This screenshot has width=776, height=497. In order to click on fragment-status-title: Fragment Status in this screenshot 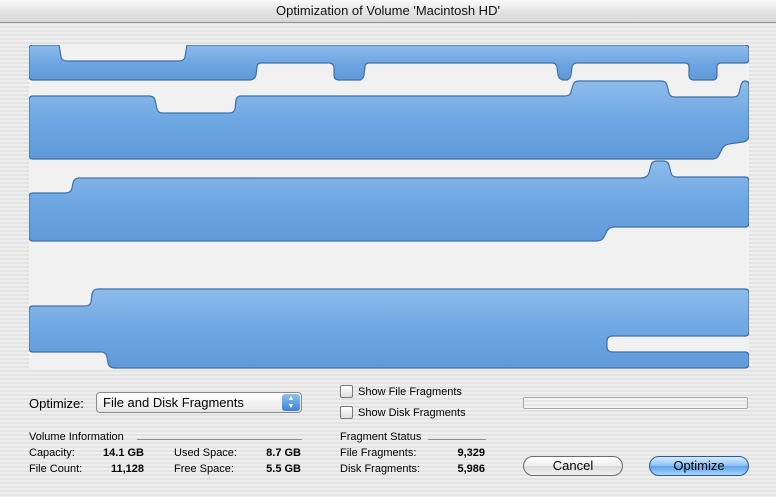, I will do `click(381, 437)`.